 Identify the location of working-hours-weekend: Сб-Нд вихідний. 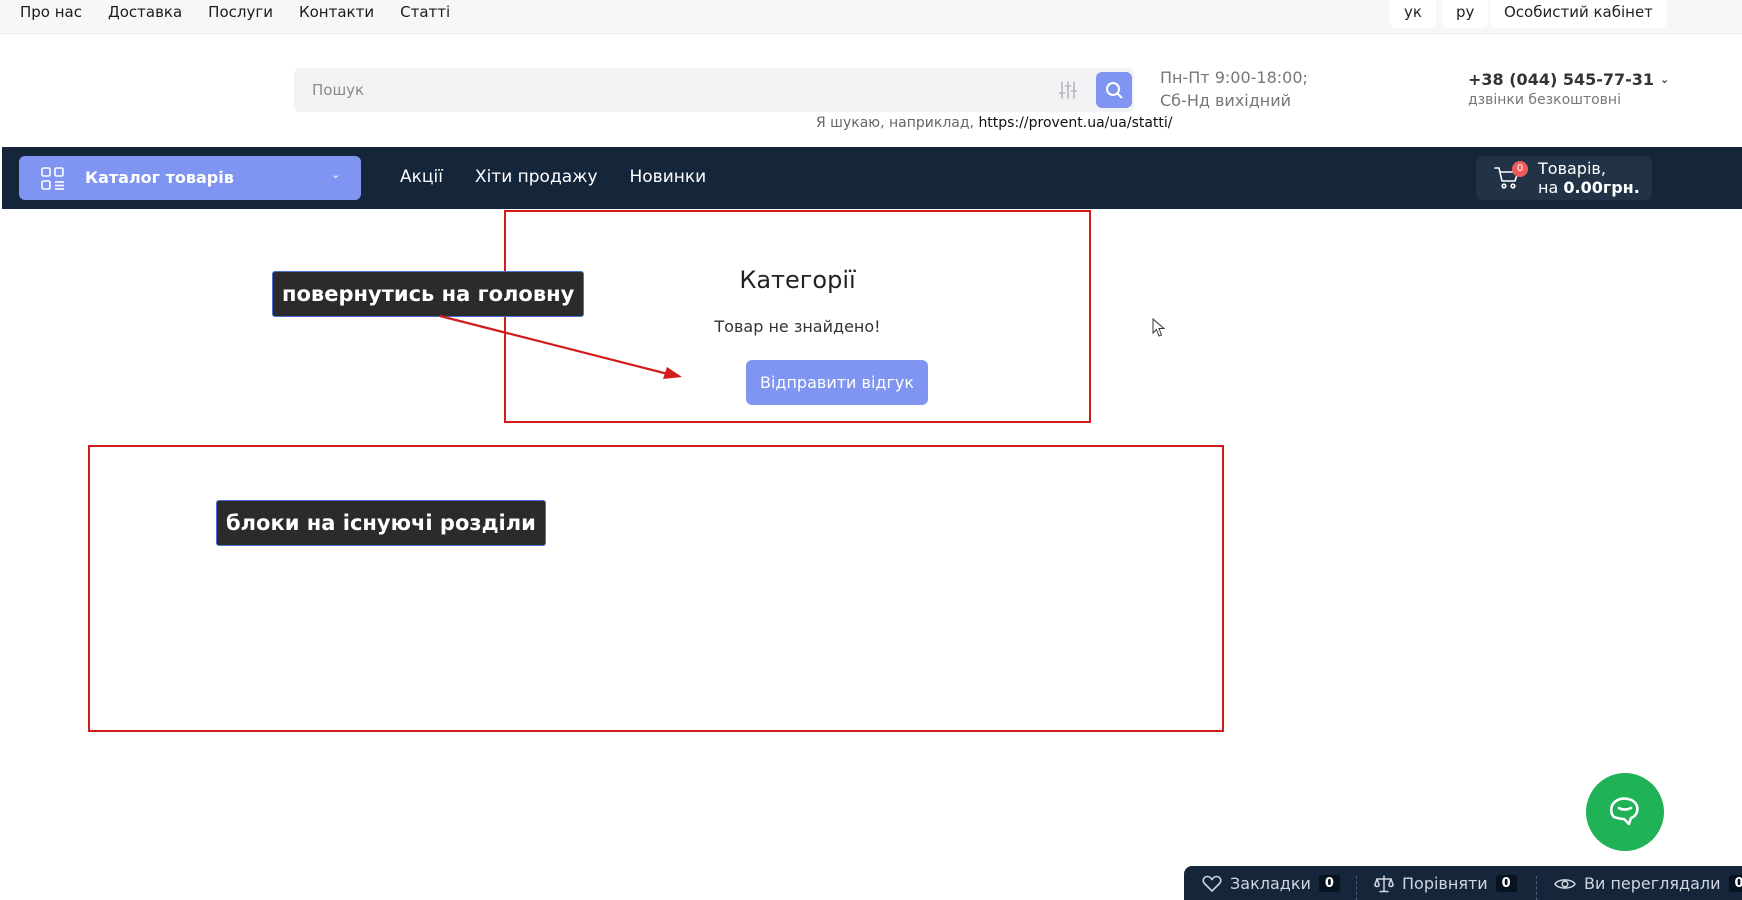
(1226, 100).